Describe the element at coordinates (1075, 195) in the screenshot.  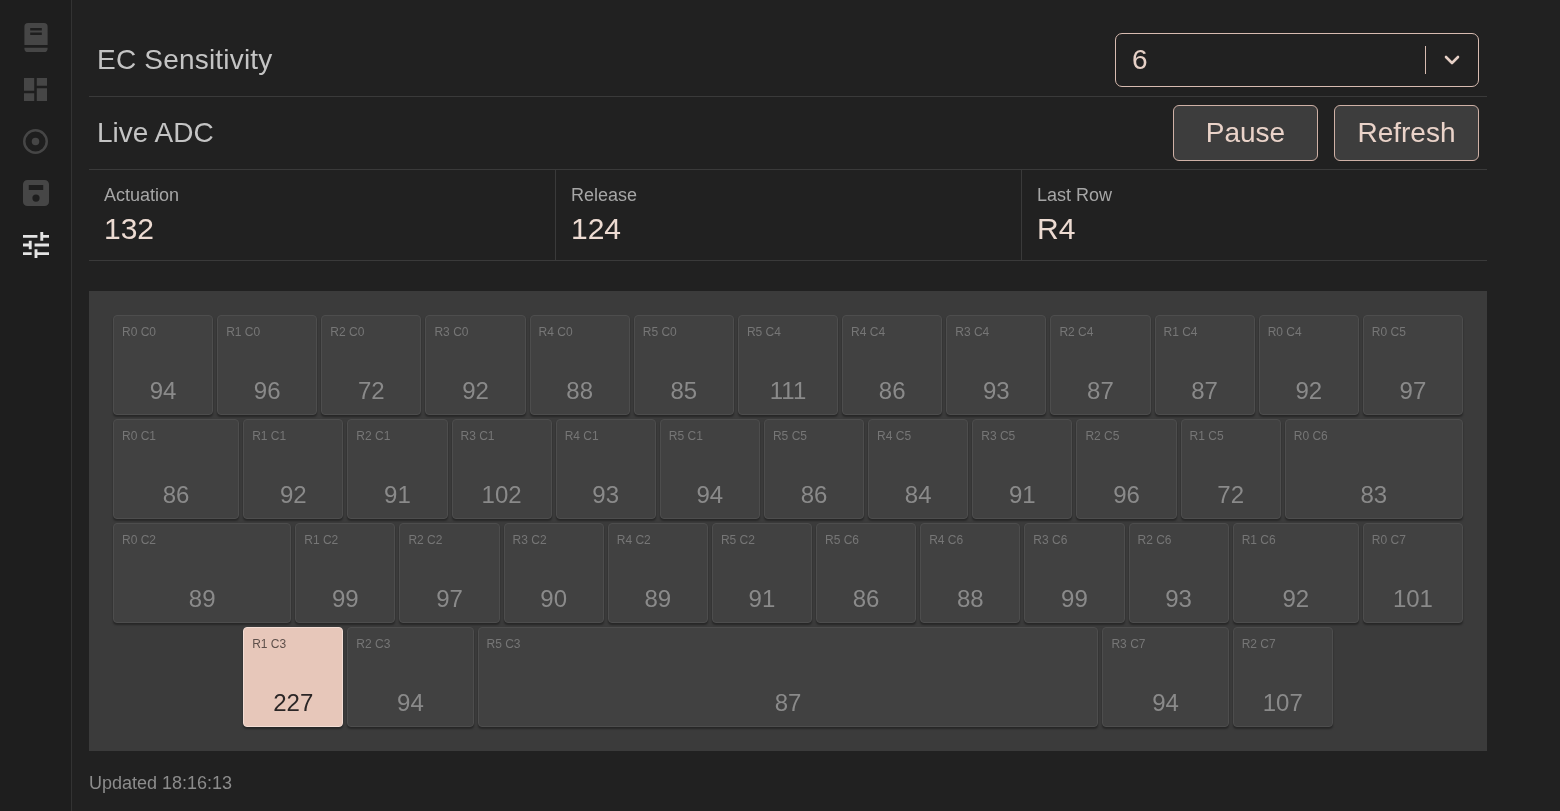
I see `stat-label: Last Row` at that location.